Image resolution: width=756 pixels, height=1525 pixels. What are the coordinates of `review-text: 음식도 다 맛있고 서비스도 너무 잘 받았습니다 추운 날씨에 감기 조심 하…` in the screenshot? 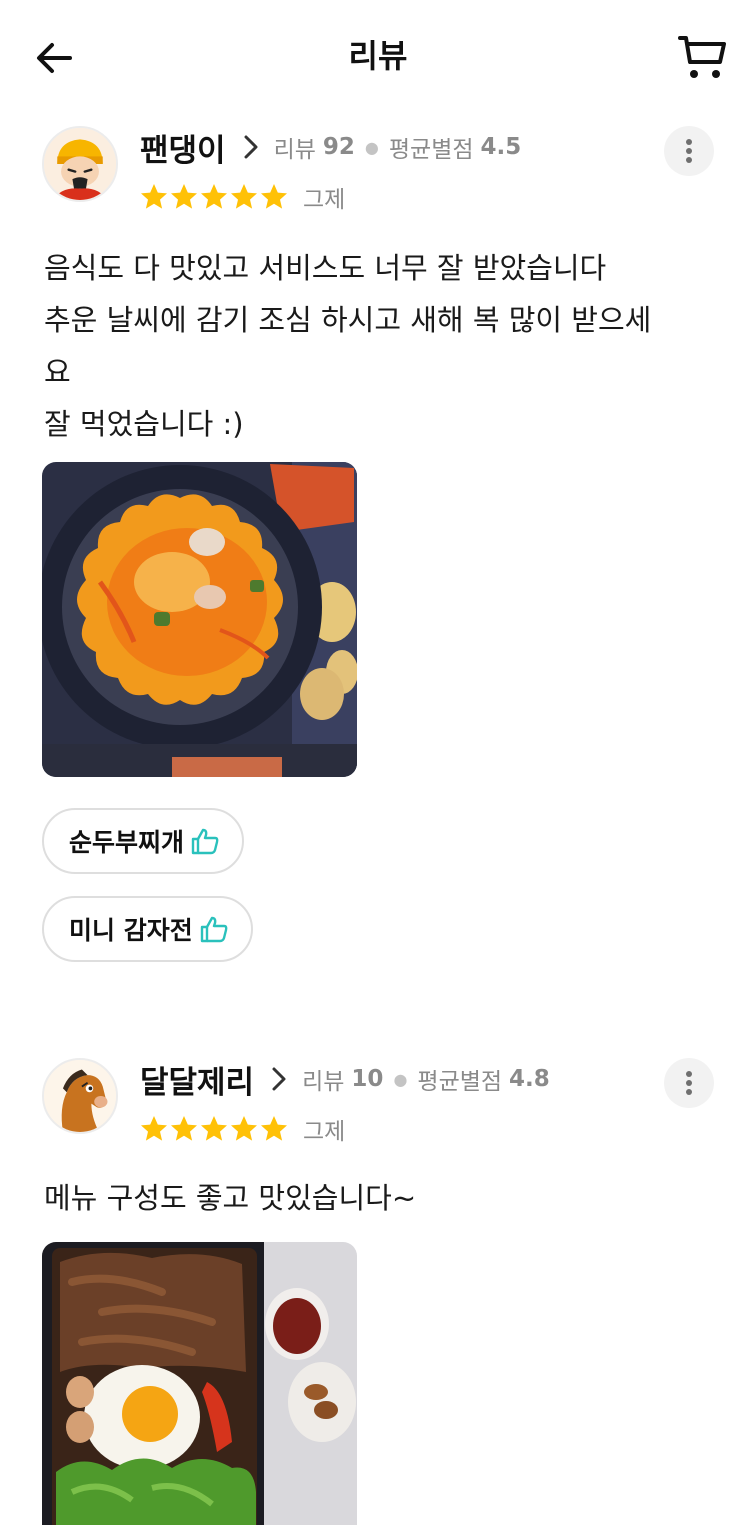 It's located at (348, 346).